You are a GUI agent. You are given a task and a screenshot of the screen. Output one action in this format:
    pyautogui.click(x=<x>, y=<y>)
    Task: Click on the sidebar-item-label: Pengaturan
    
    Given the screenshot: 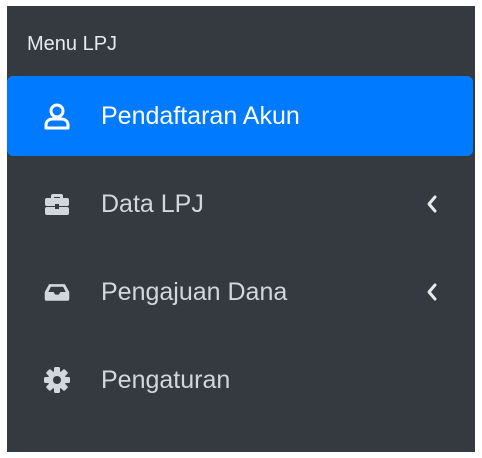 What is the action you would take?
    pyautogui.click(x=166, y=379)
    